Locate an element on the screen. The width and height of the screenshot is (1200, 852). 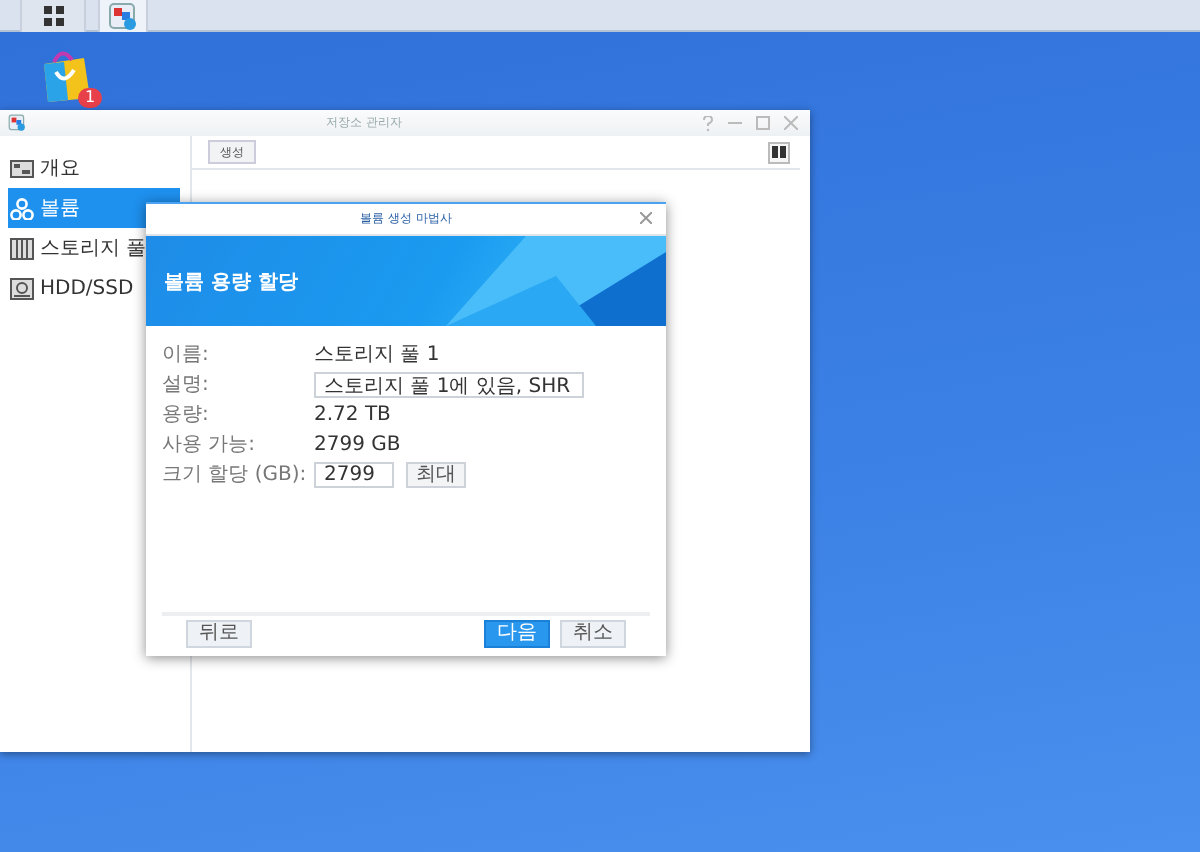
back-button: 뒤로 is located at coordinates (219, 633).